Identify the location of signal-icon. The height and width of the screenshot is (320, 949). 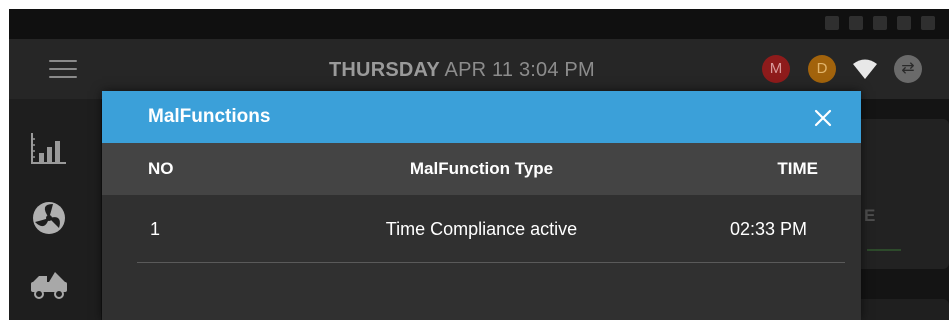
(904, 23).